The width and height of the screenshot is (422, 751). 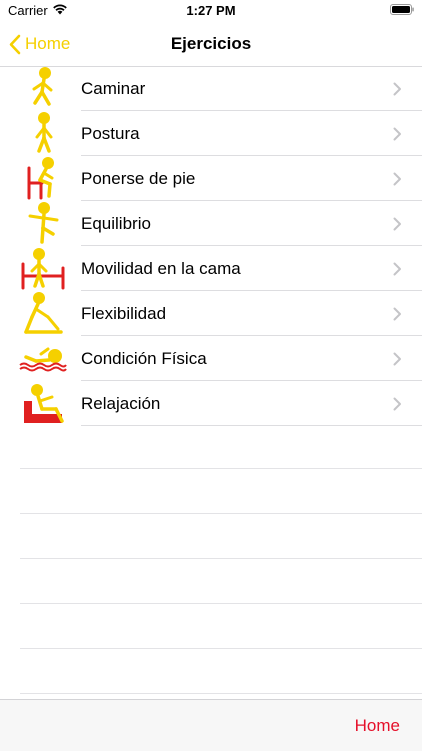 I want to click on swimming-person-icon, so click(x=43, y=359).